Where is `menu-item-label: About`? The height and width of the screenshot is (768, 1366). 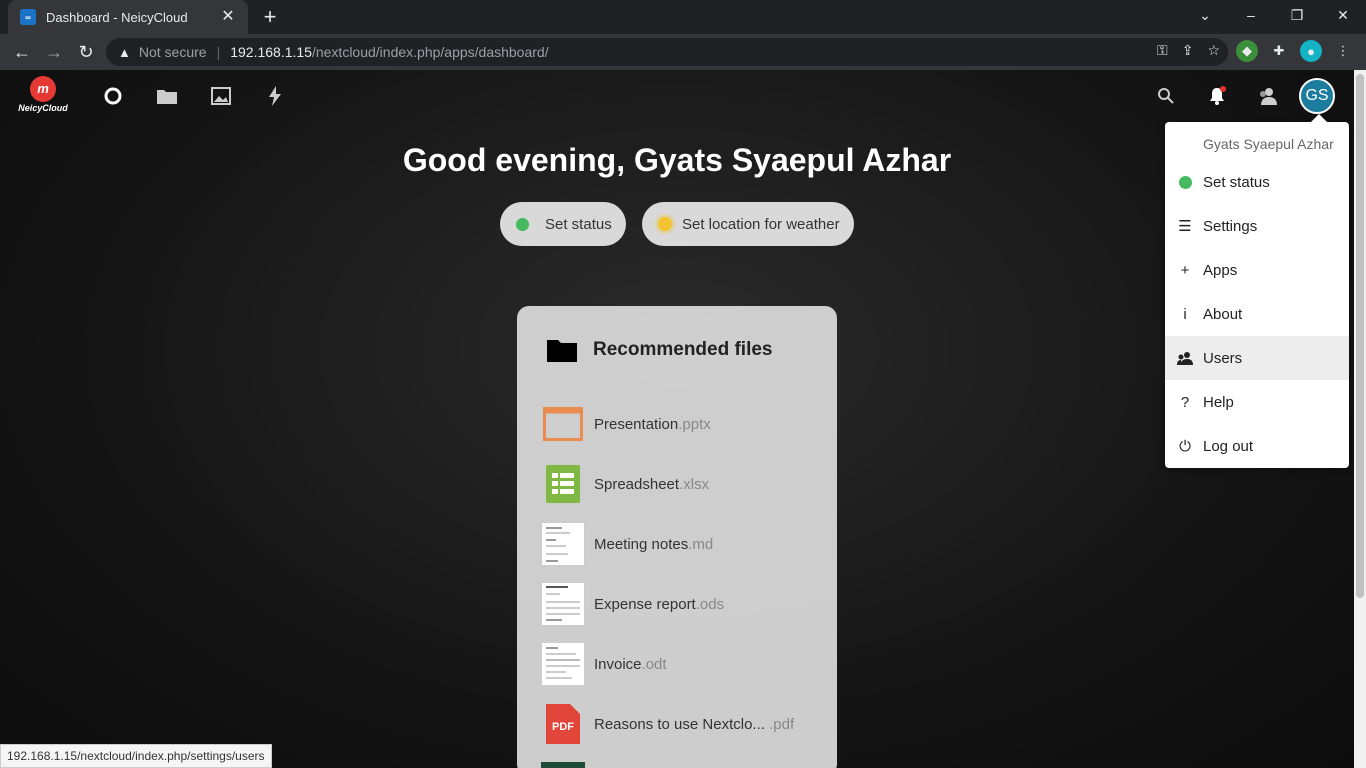 menu-item-label: About is located at coordinates (1223, 314).